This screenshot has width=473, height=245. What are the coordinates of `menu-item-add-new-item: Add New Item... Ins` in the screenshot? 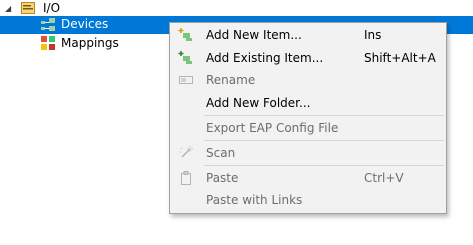 It's located at (308, 35).